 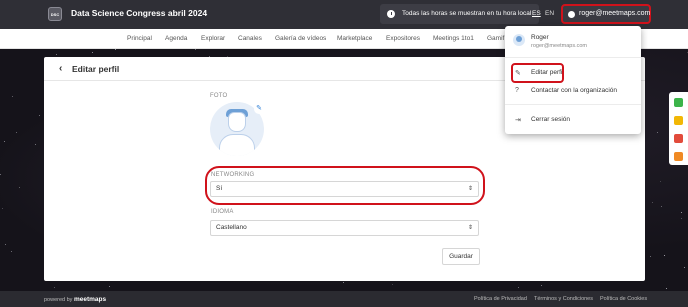 I want to click on edit-profile-highlight, so click(x=537, y=73).